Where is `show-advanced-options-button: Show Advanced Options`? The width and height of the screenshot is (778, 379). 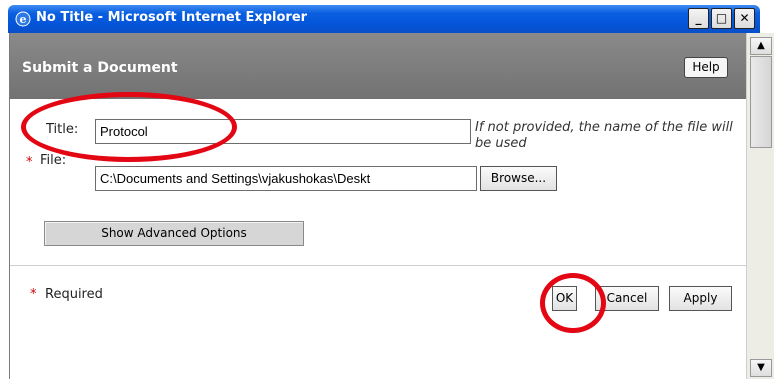 show-advanced-options-button: Show Advanced Options is located at coordinates (174, 233).